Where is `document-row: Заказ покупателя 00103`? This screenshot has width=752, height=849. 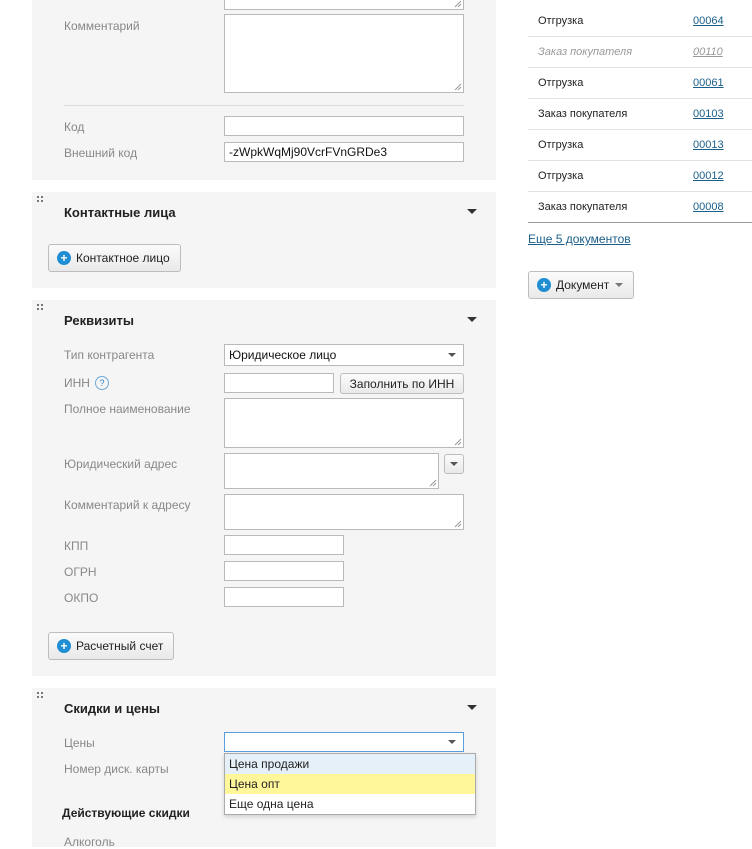 document-row: Заказ покупателя 00103 is located at coordinates (640, 114).